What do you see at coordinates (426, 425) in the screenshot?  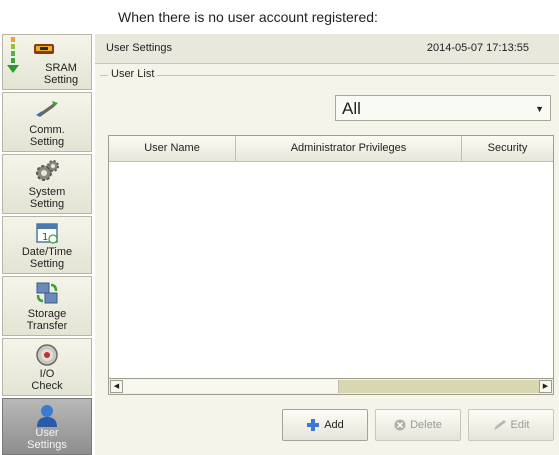 I see `delete-button-label: Delete` at bounding box center [426, 425].